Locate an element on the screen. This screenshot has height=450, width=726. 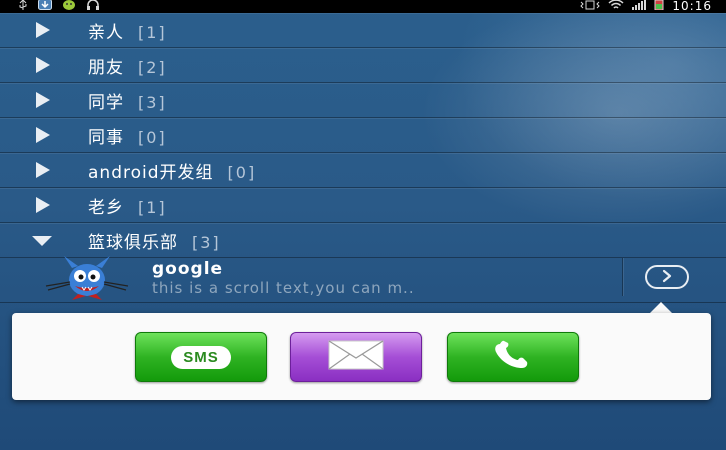
clock: 10:16 is located at coordinates (692, 6).